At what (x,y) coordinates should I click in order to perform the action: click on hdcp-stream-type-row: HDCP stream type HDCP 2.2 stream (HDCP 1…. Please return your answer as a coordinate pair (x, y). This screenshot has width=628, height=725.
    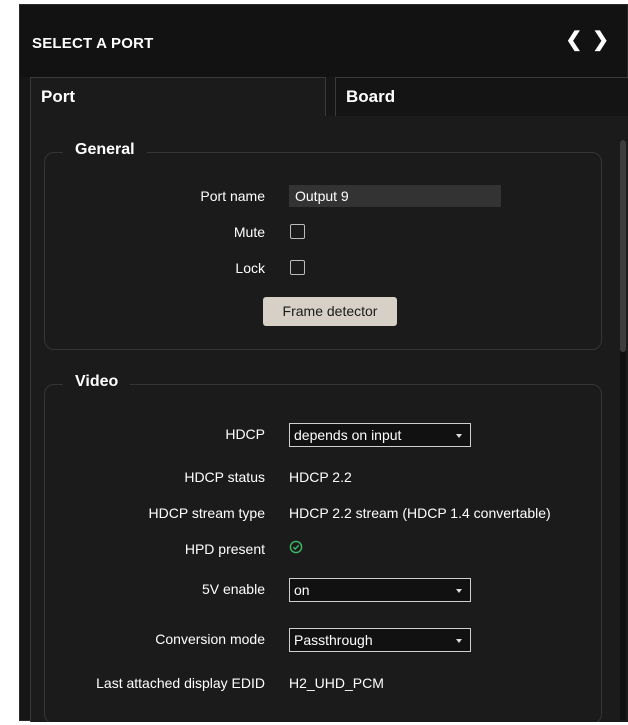
    Looking at the image, I should click on (323, 514).